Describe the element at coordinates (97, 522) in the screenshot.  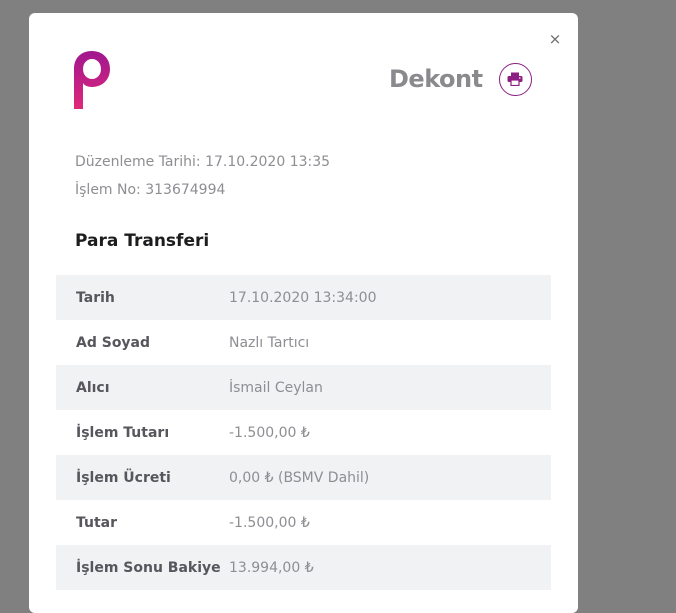
I see `row-label: Tutar` at that location.